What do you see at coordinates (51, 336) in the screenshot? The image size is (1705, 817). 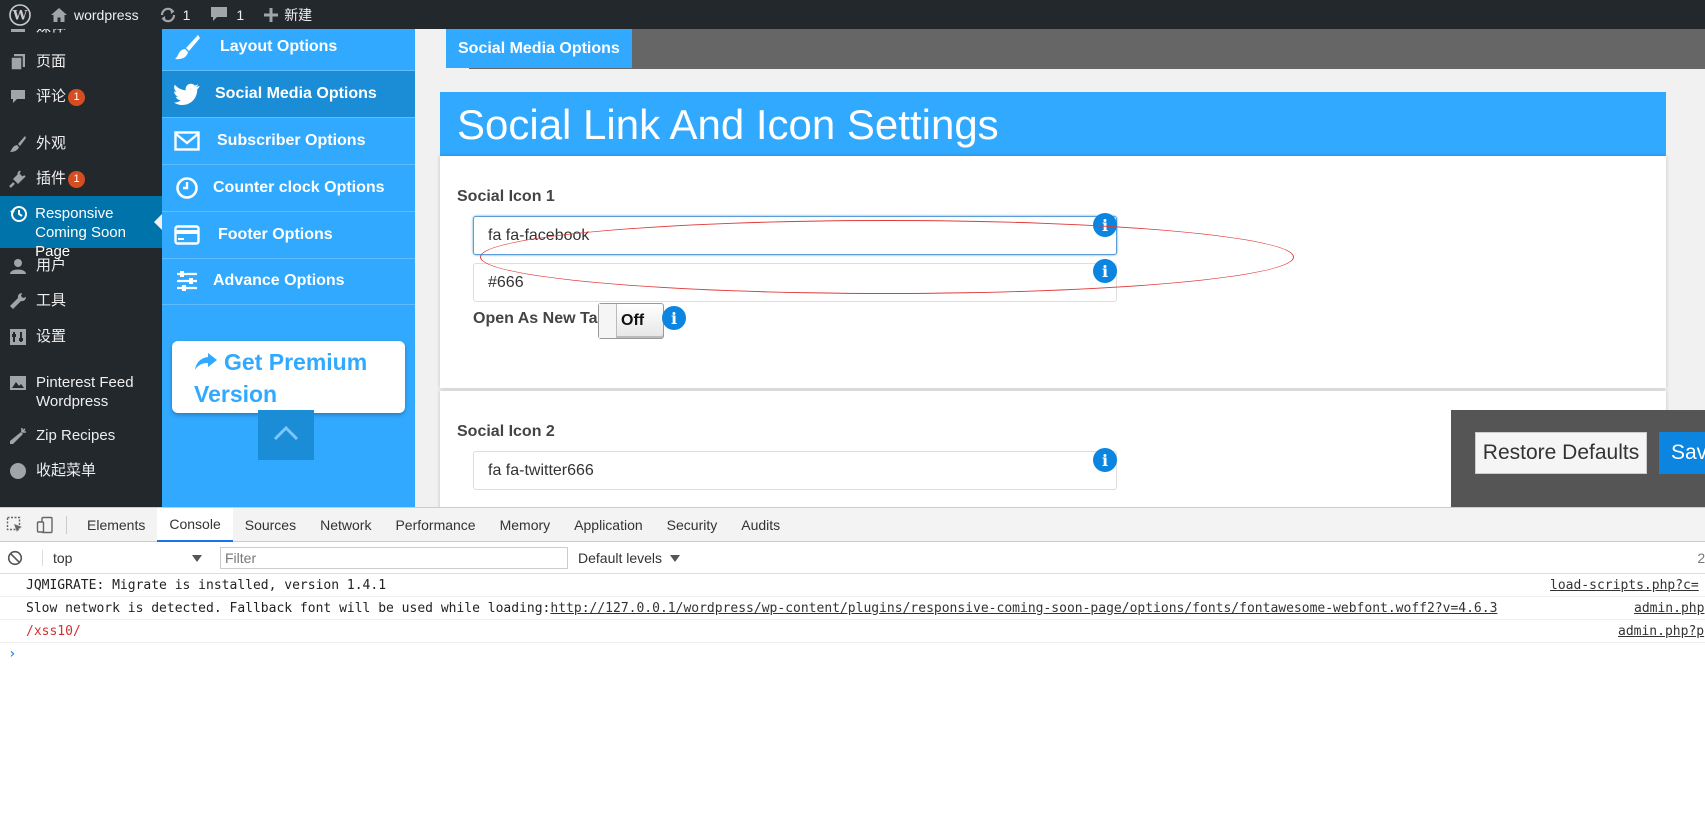 I see `menu-label-settings: 设置` at bounding box center [51, 336].